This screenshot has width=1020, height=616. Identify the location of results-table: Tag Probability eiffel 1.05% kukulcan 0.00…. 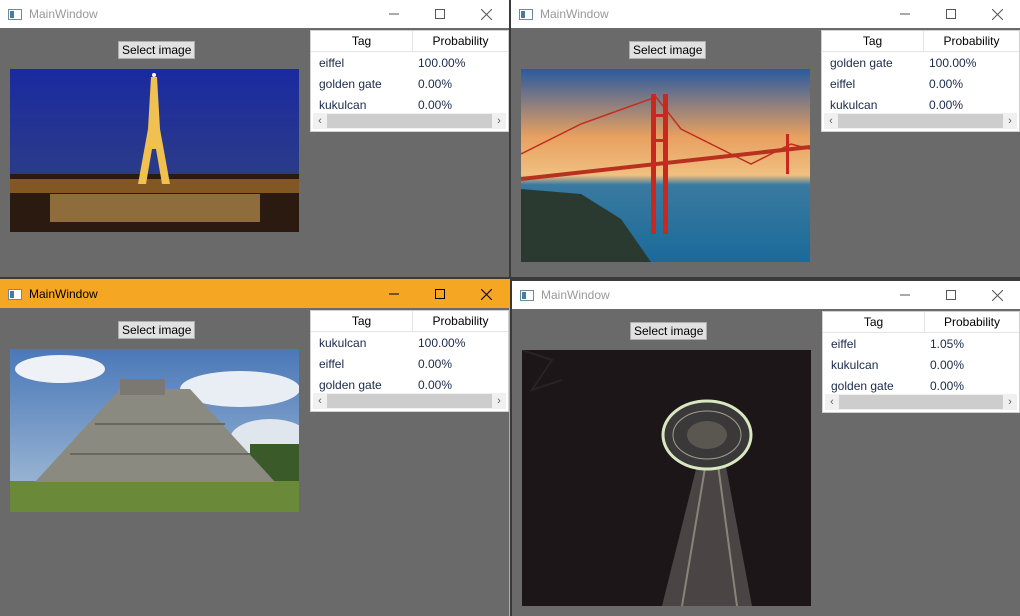
(921, 362).